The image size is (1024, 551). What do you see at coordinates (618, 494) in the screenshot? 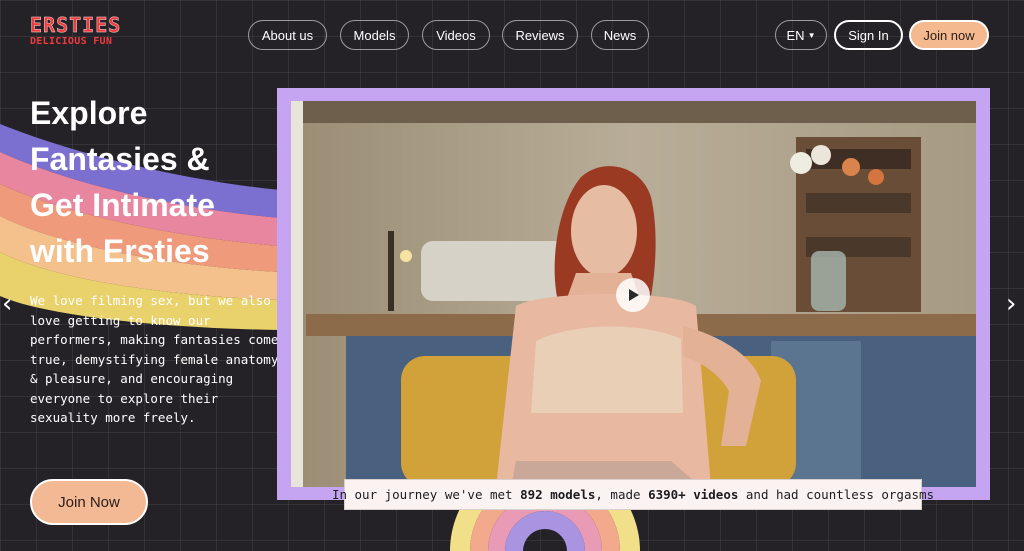
I see `stats-middle: , made` at bounding box center [618, 494].